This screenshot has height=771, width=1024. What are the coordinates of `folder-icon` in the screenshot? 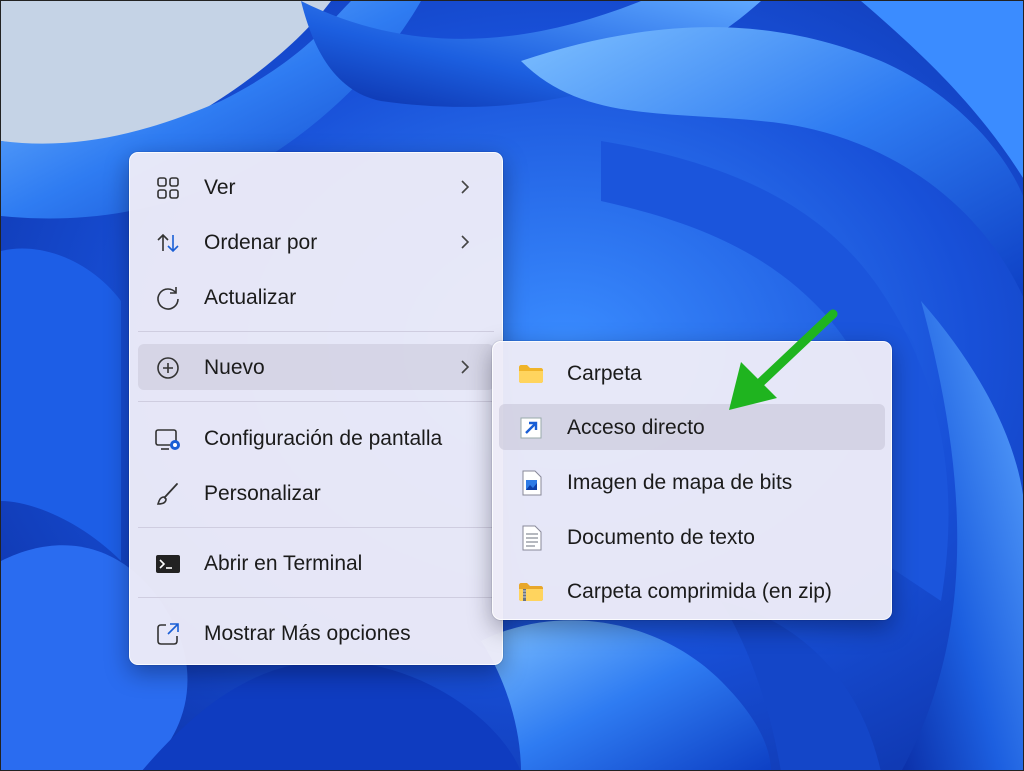 It's located at (531, 374).